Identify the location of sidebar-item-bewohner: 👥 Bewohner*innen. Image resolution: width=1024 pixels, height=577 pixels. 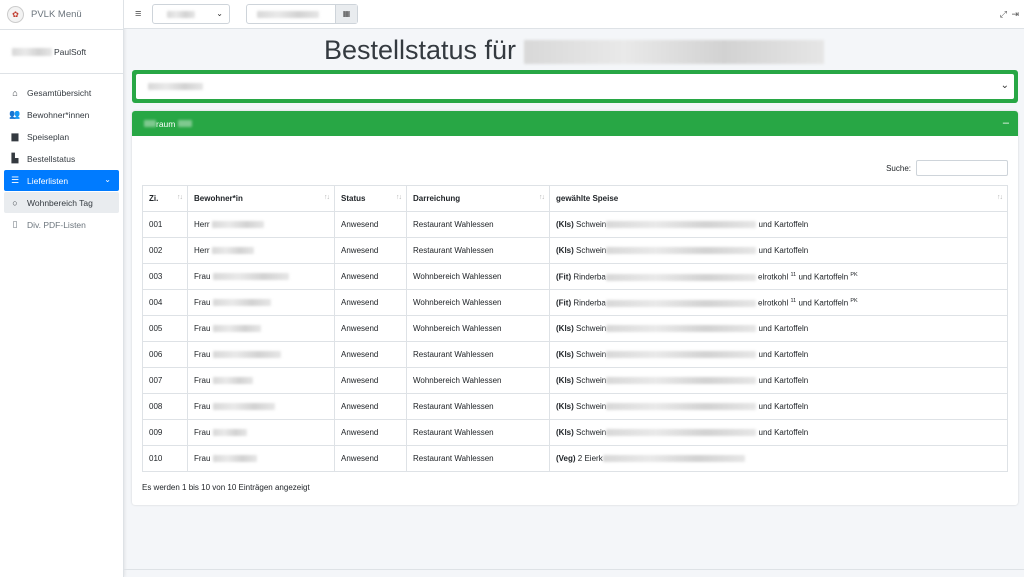
(61, 114).